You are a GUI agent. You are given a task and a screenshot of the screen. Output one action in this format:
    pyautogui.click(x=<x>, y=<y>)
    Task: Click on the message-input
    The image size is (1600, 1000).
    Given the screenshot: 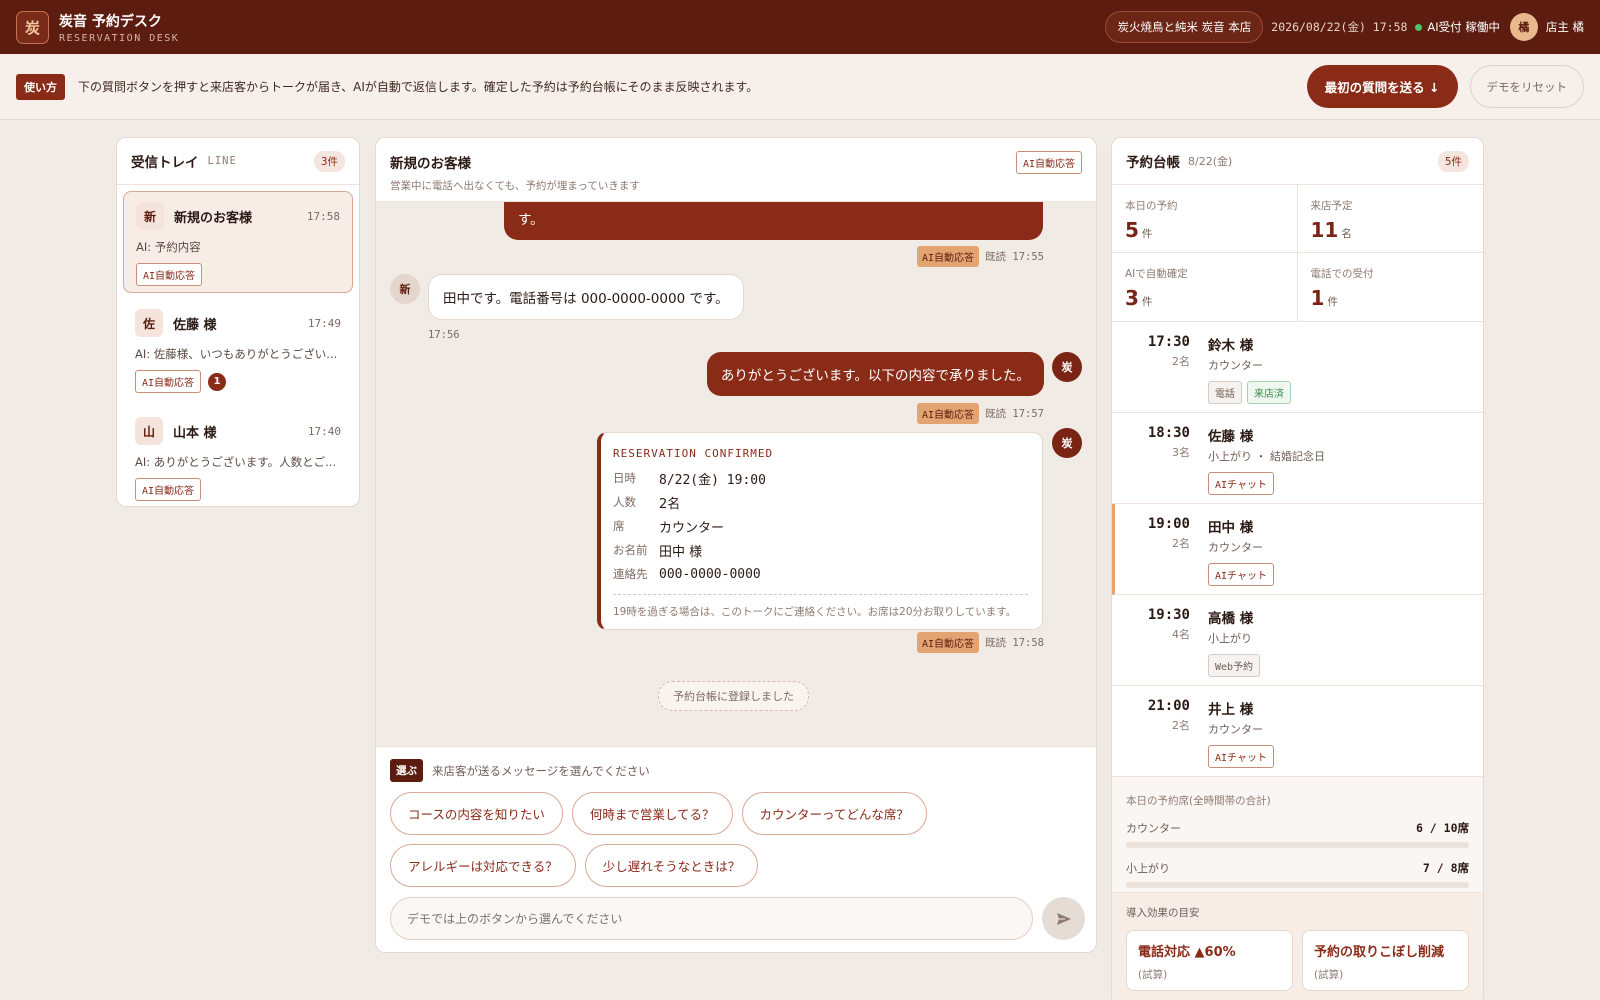 What is the action you would take?
    pyautogui.click(x=711, y=918)
    